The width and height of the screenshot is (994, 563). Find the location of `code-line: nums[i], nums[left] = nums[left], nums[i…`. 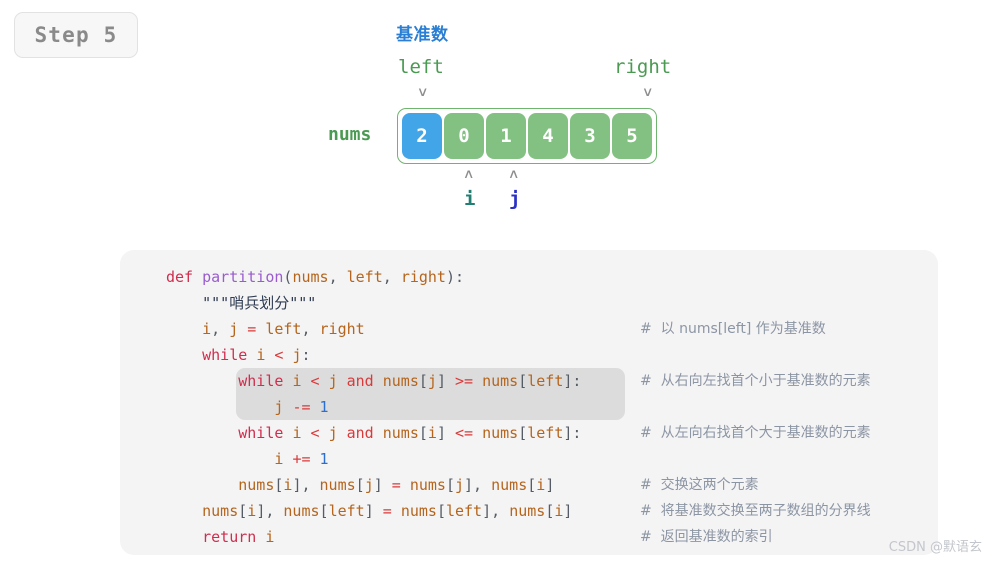

code-line: nums[i], nums[left] = nums[left], nums[i… is located at coordinates (546, 511).